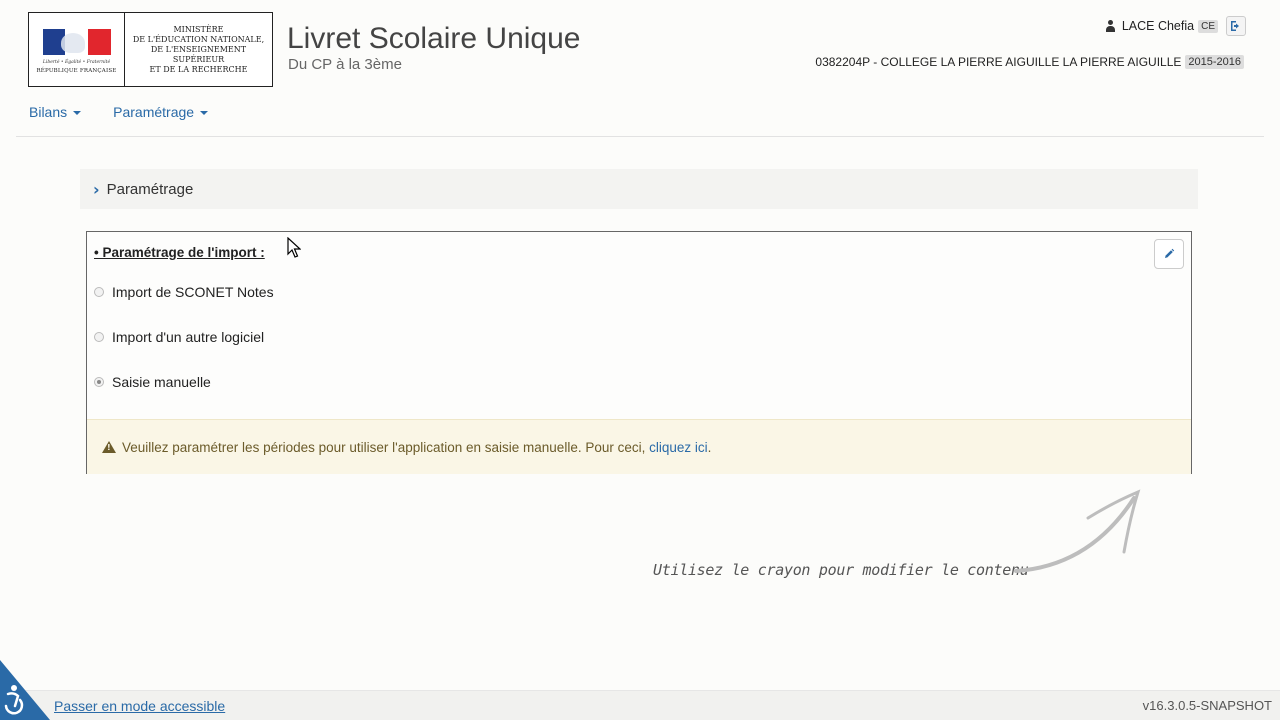 This screenshot has height=720, width=1280. Describe the element at coordinates (678, 447) in the screenshot. I see `alert-link: cliquez ici` at that location.